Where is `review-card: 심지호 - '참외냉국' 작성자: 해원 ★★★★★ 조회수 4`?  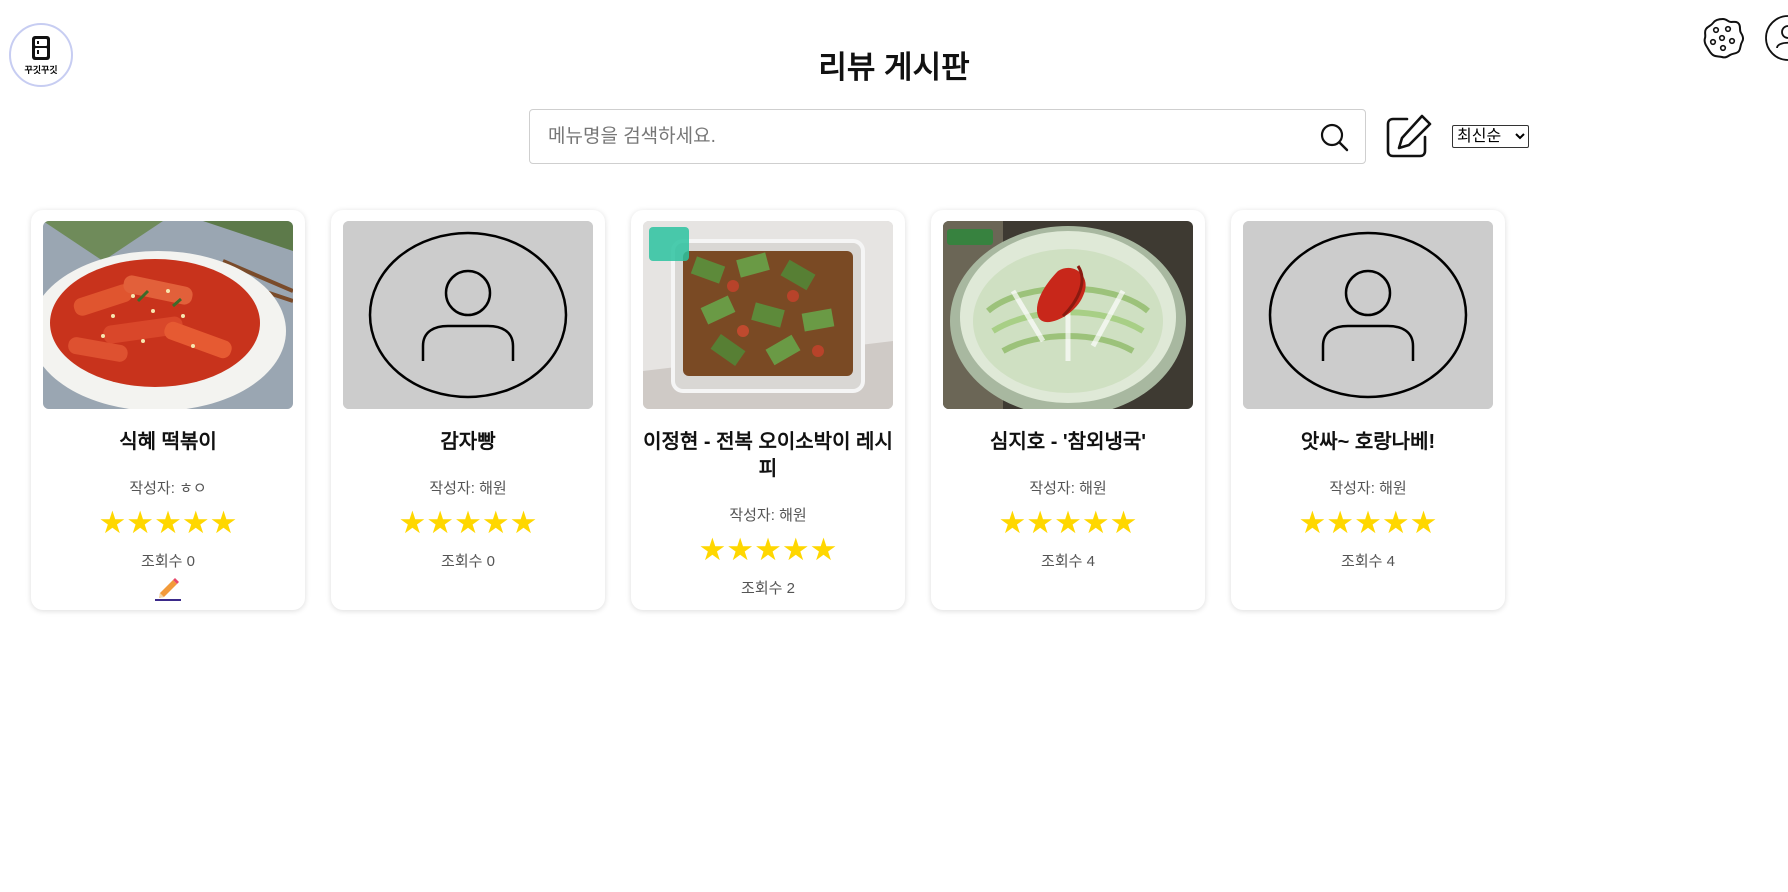 review-card: 심지호 - '참외냉국' 작성자: 해원 ★★★★★ 조회수 4 is located at coordinates (1068, 410).